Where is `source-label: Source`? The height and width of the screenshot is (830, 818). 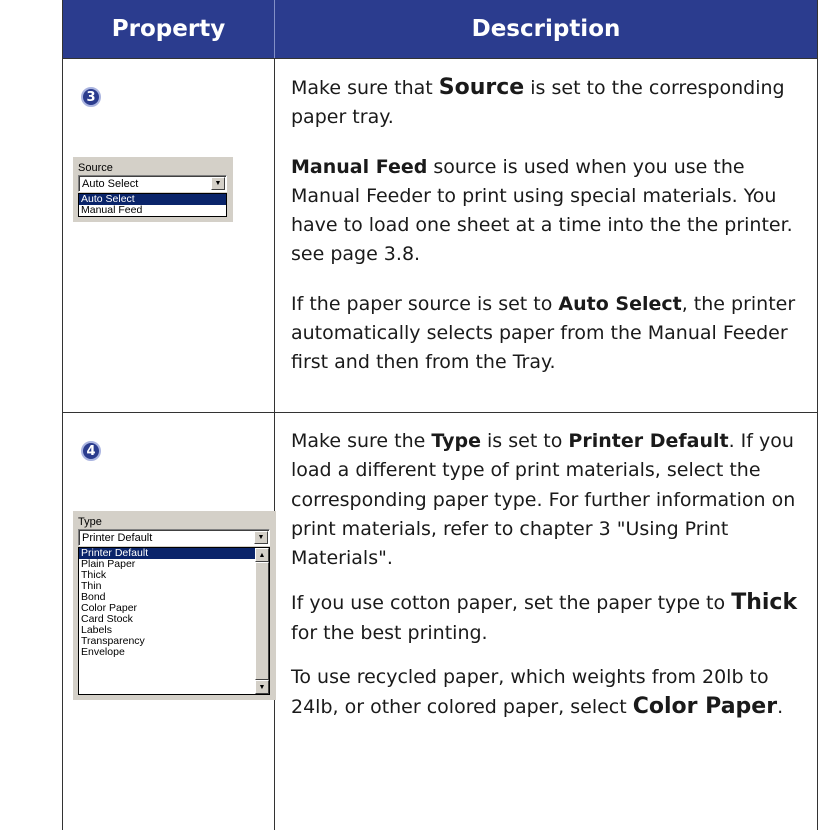 source-label: Source is located at coordinates (95, 168).